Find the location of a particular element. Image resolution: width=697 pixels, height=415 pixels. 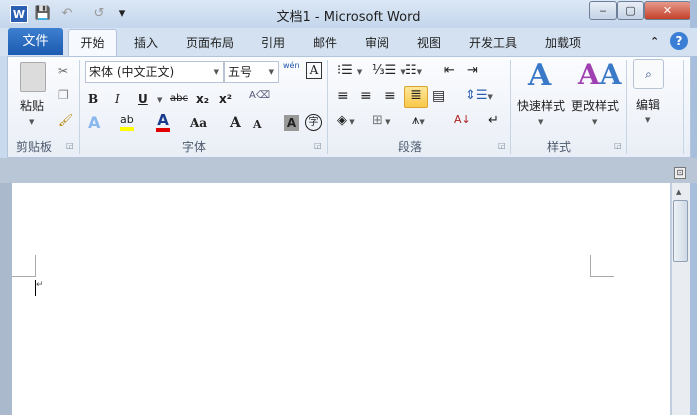

group-label-font: 字体 is located at coordinates (194, 147).